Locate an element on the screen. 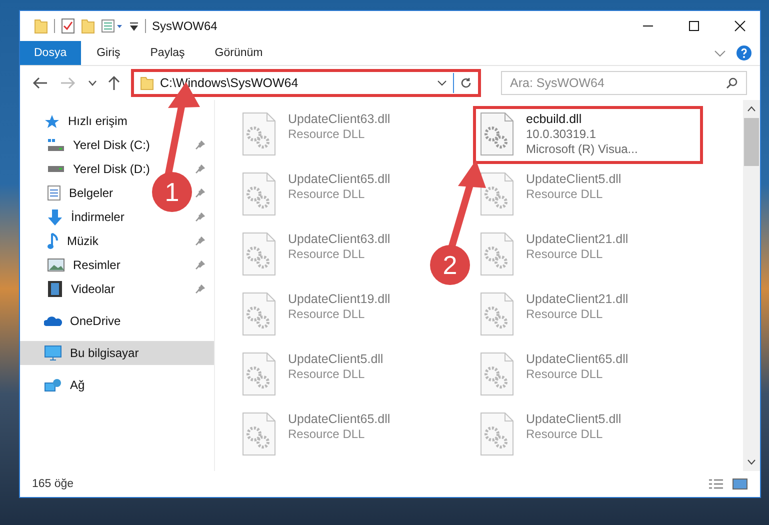  sidebar-item: OneDrive is located at coordinates (73, 321).